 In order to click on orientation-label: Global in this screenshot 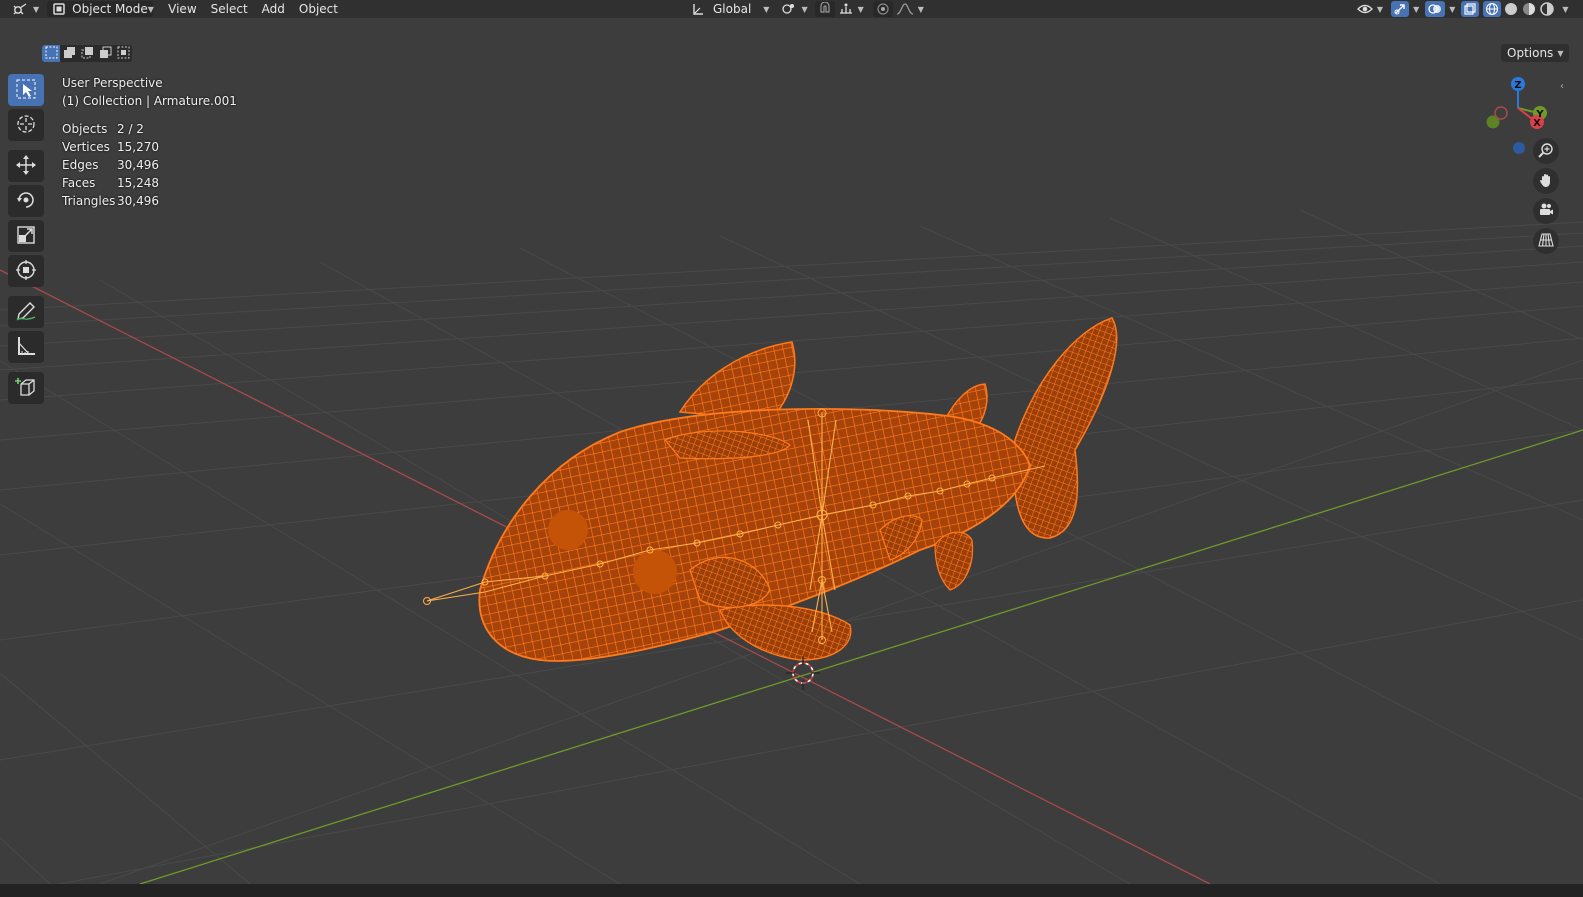, I will do `click(732, 9)`.